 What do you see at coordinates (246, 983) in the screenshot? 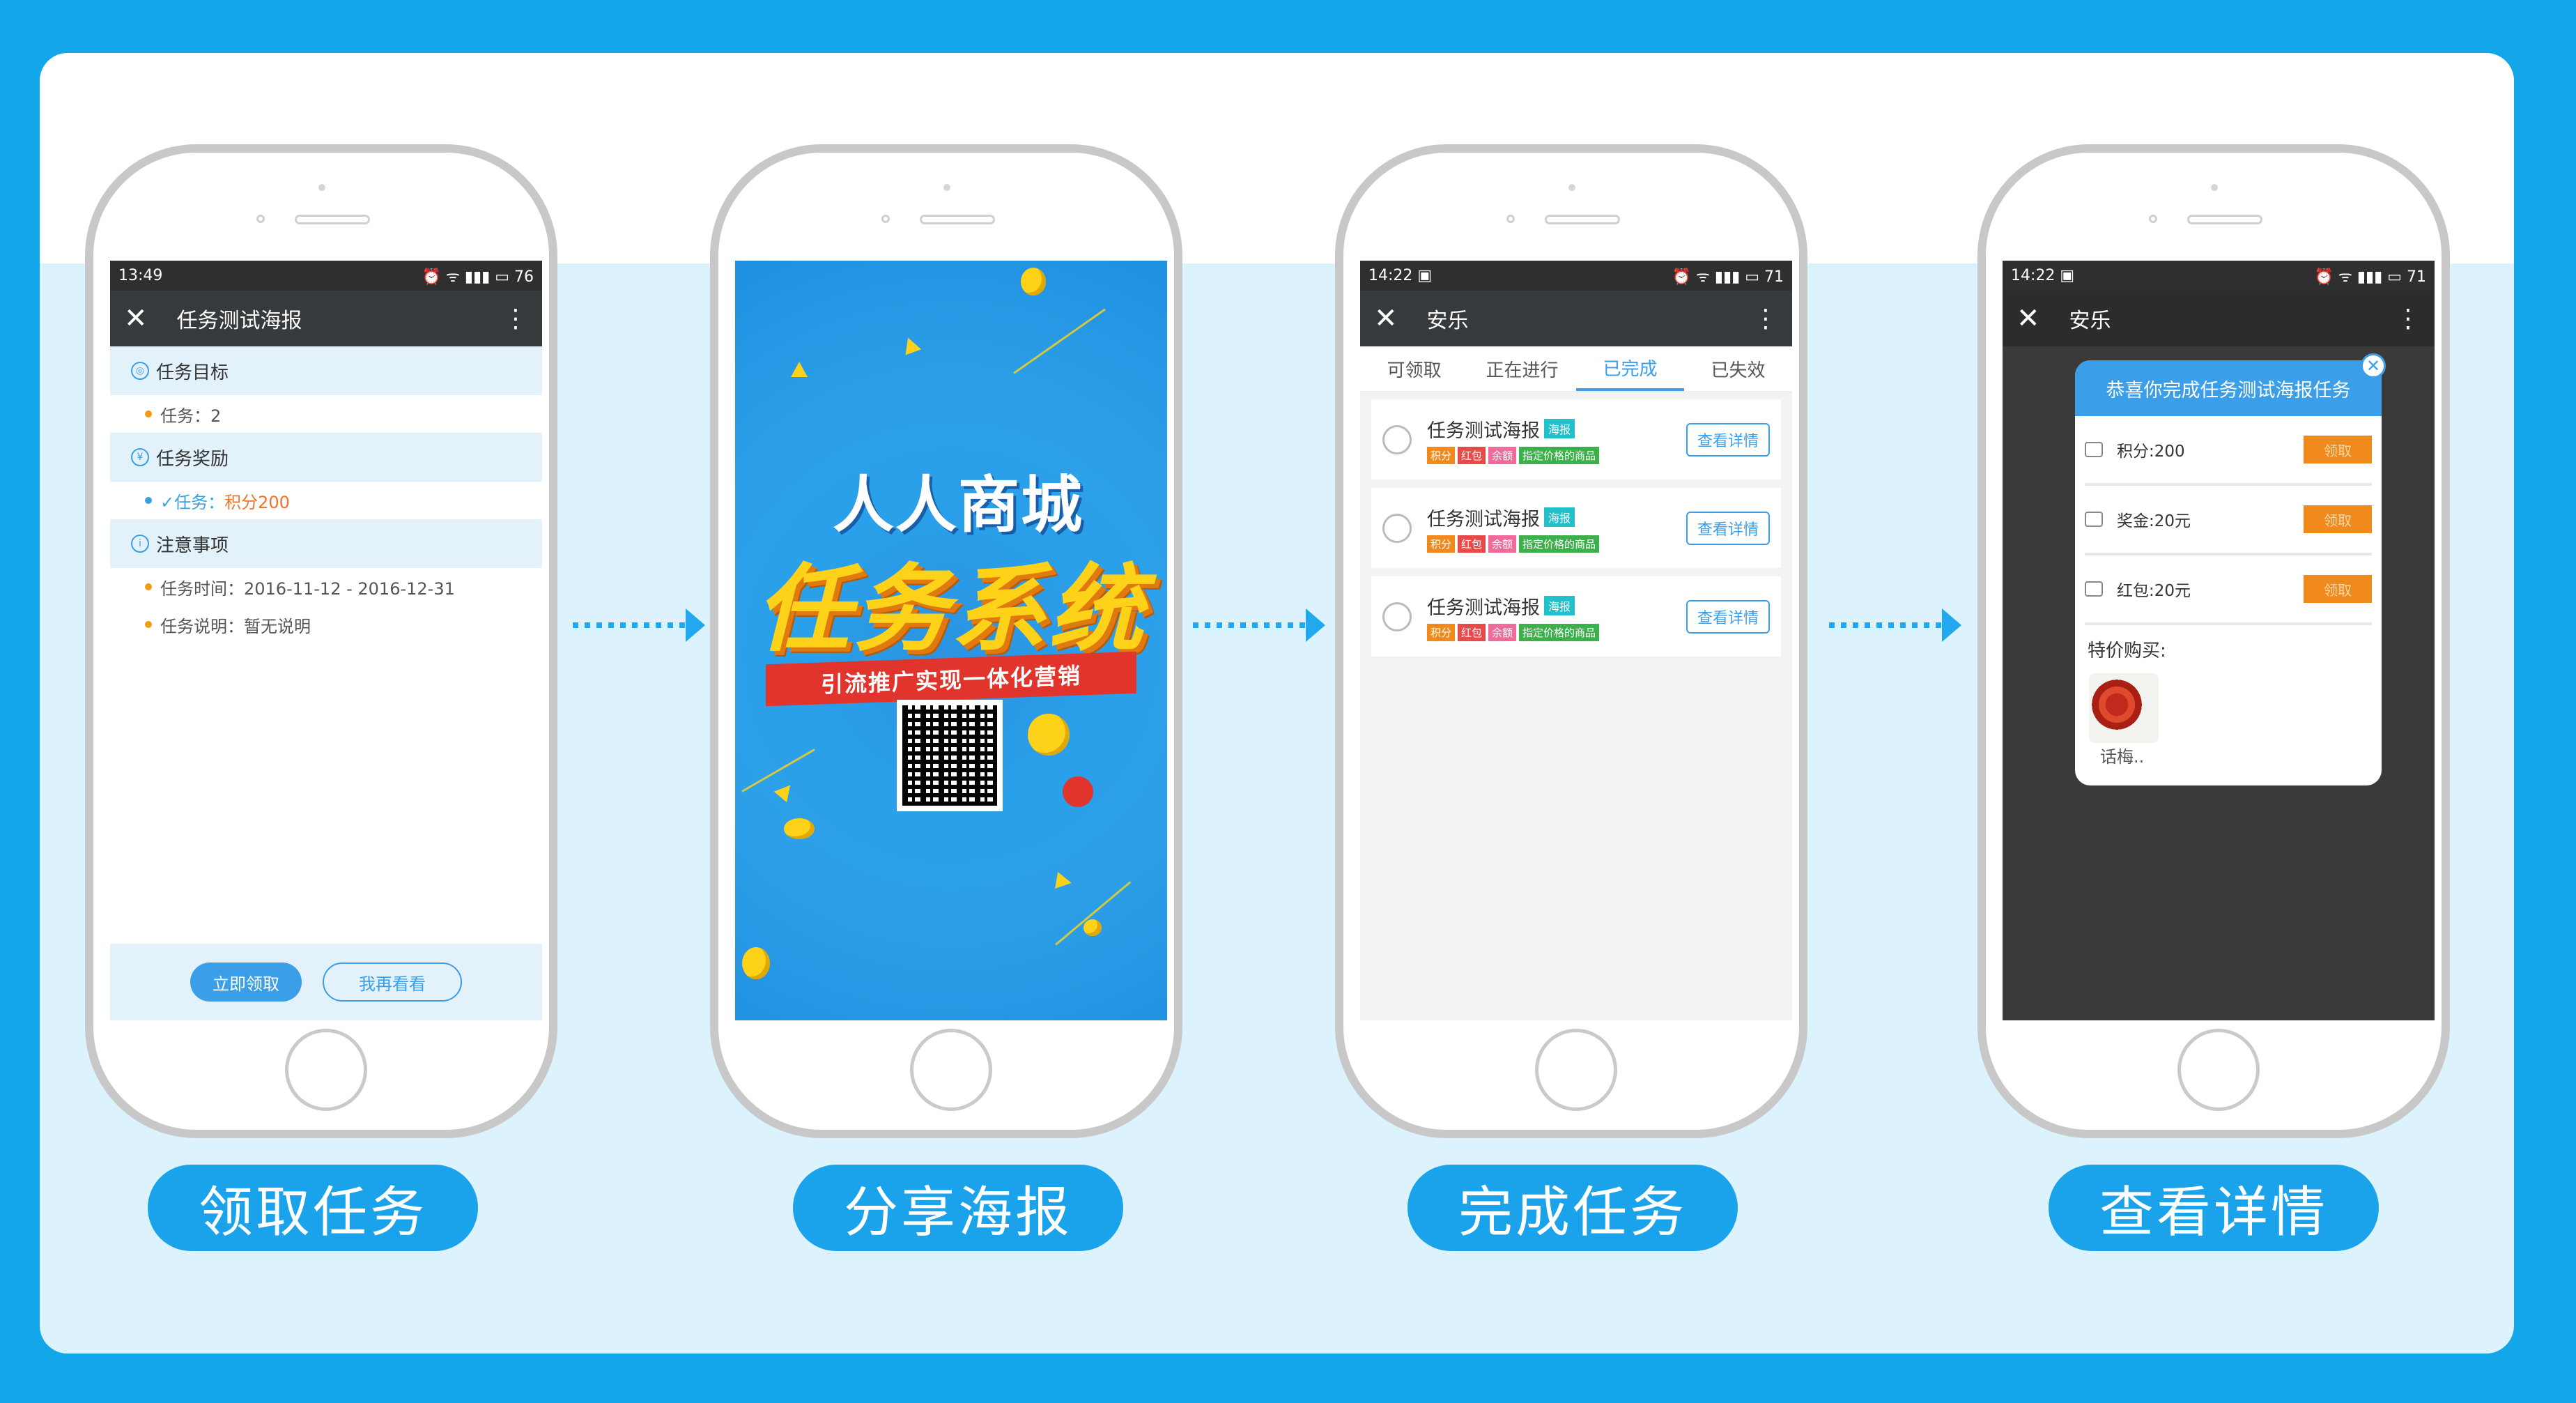
I see `claim-button: 立即领取` at bounding box center [246, 983].